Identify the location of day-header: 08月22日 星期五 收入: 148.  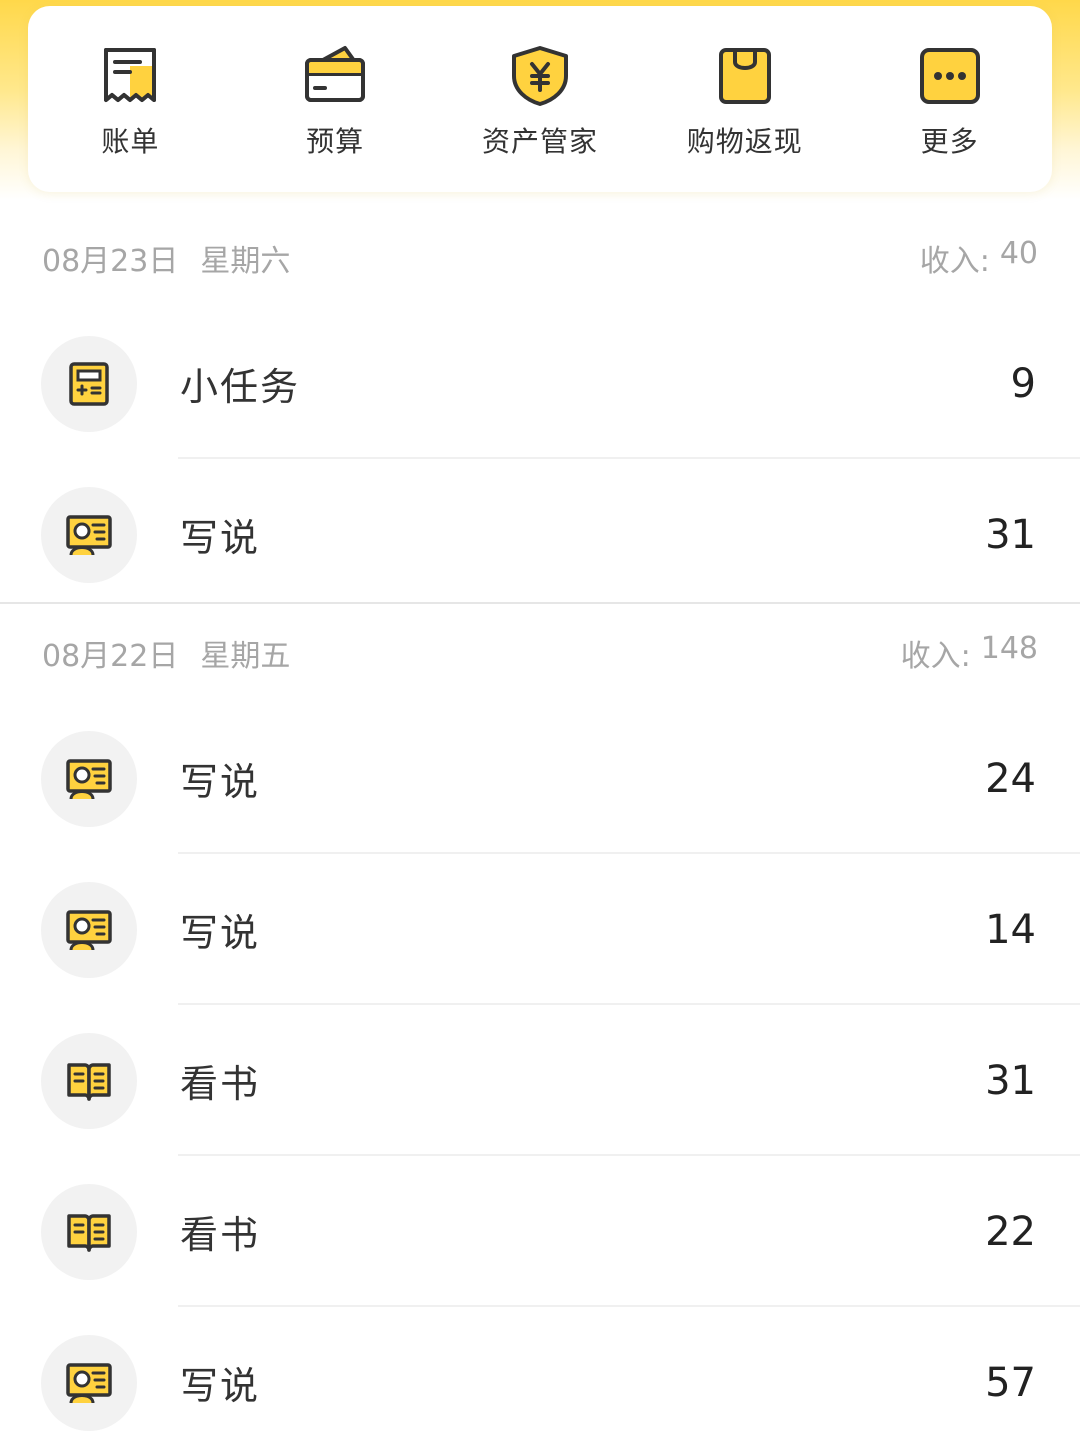
(540, 653).